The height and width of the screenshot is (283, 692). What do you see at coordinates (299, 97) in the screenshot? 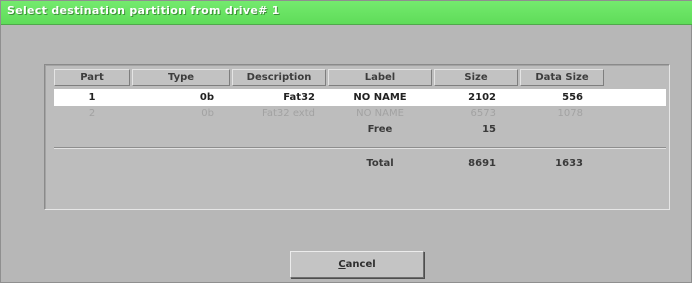
I see `cell-description: Fat32` at bounding box center [299, 97].